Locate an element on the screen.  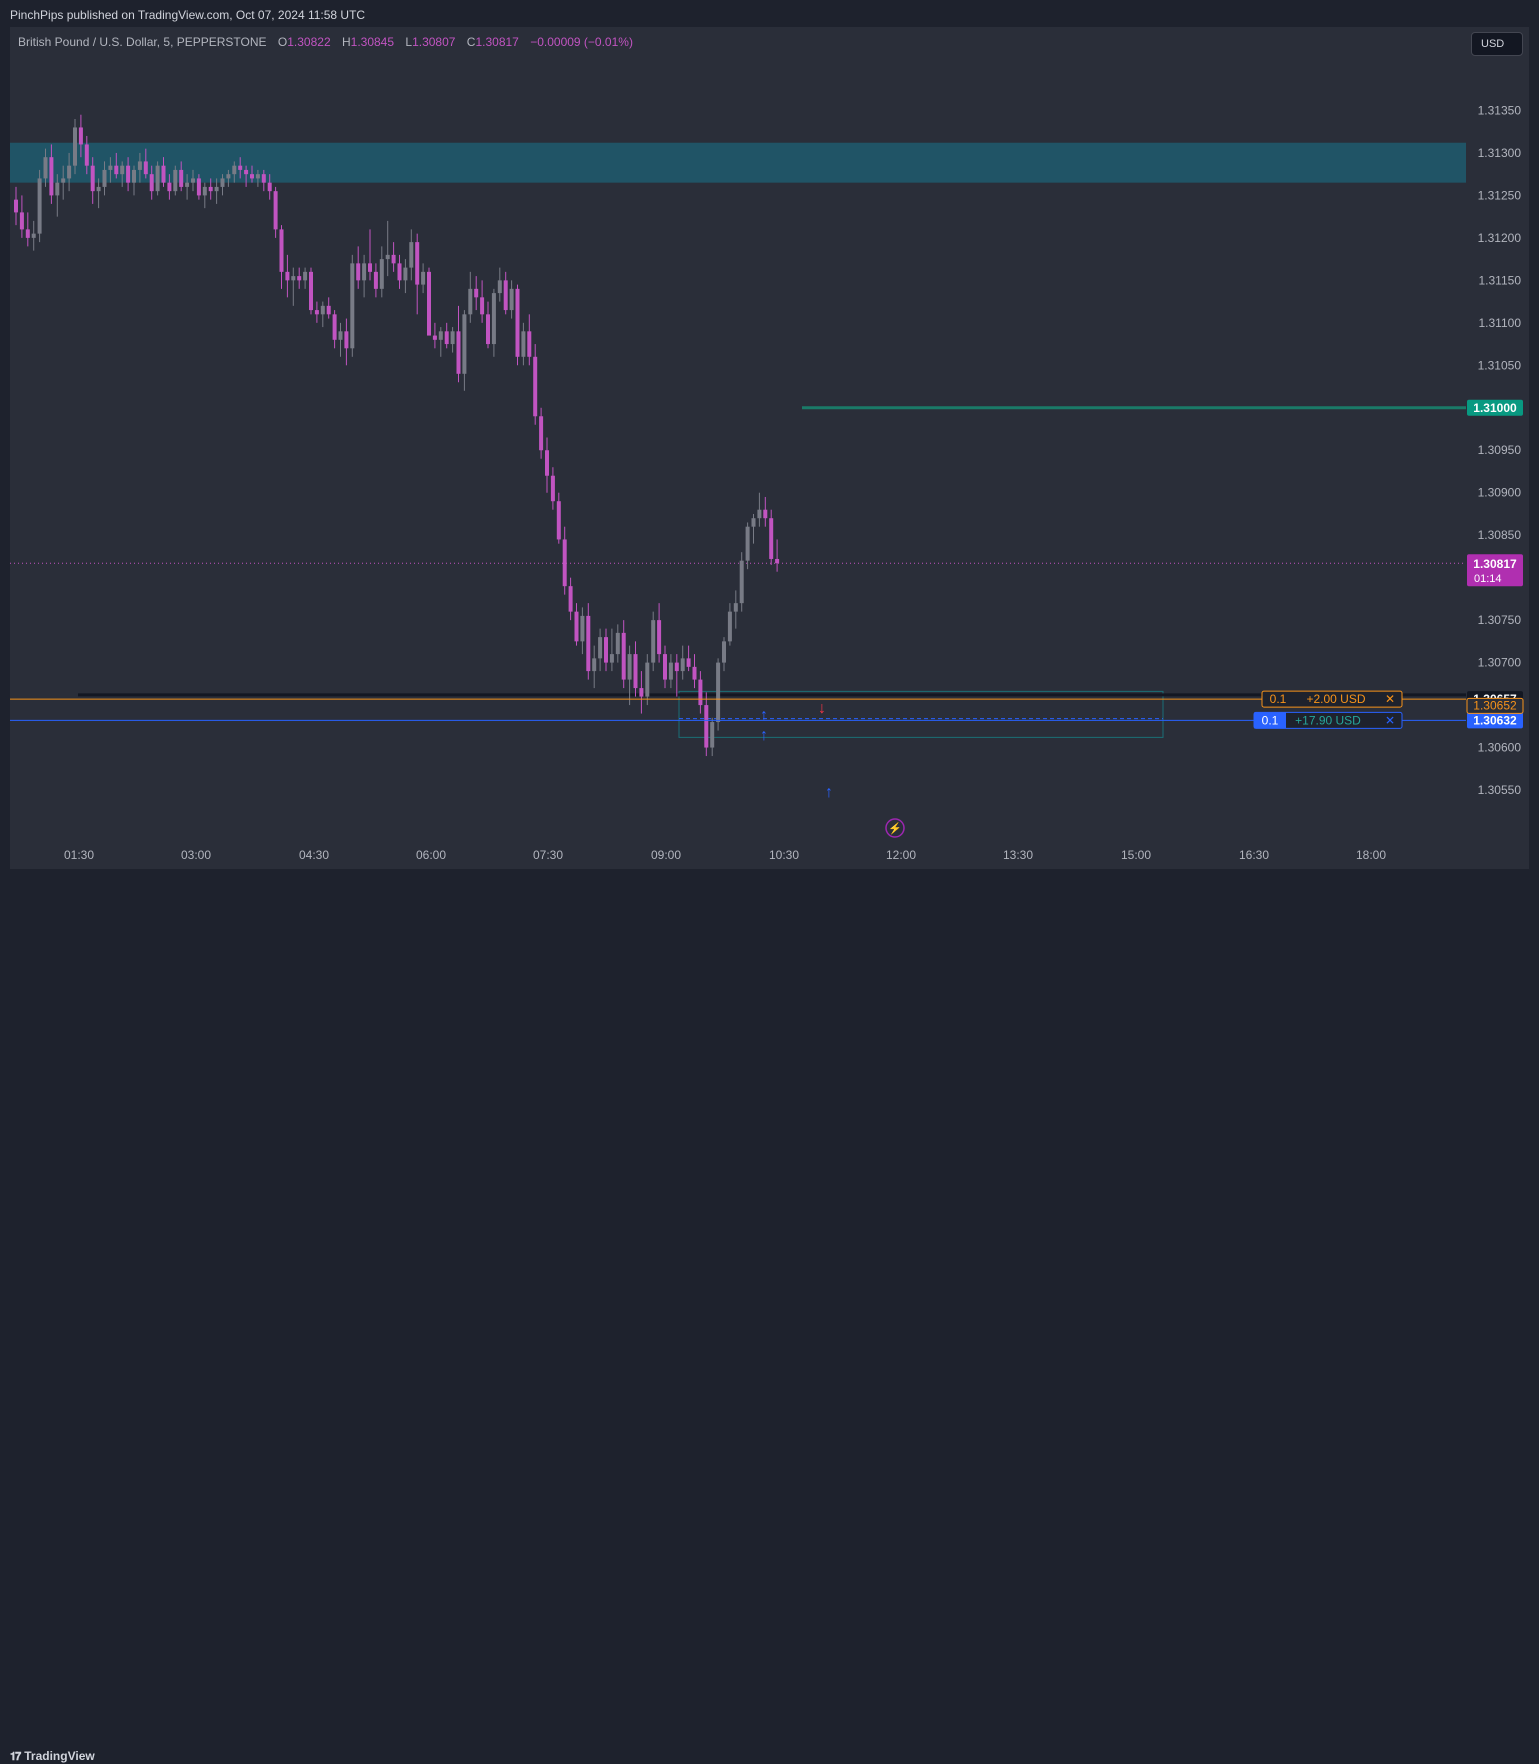
tradingview-logo: 𝟏𝟕 TradingView is located at coordinates (52, 1756).